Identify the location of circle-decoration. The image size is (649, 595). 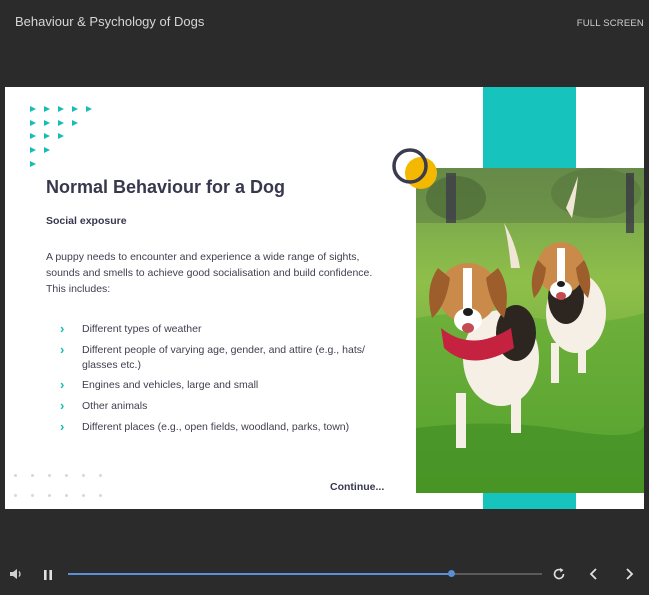
(416, 174).